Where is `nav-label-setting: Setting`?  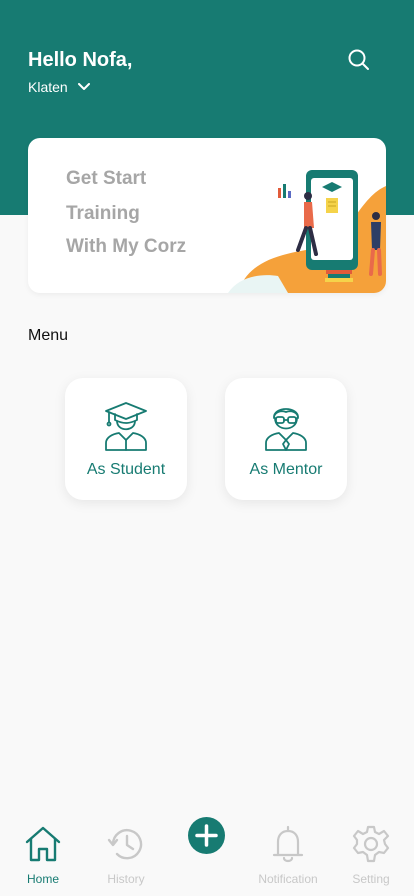
nav-label-setting: Setting is located at coordinates (371, 879).